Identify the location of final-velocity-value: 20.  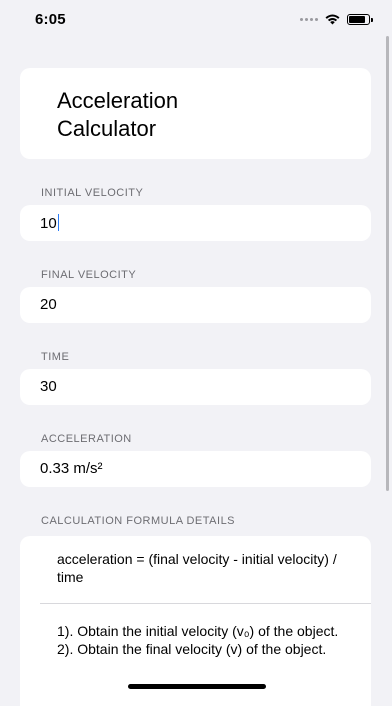
(48, 304).